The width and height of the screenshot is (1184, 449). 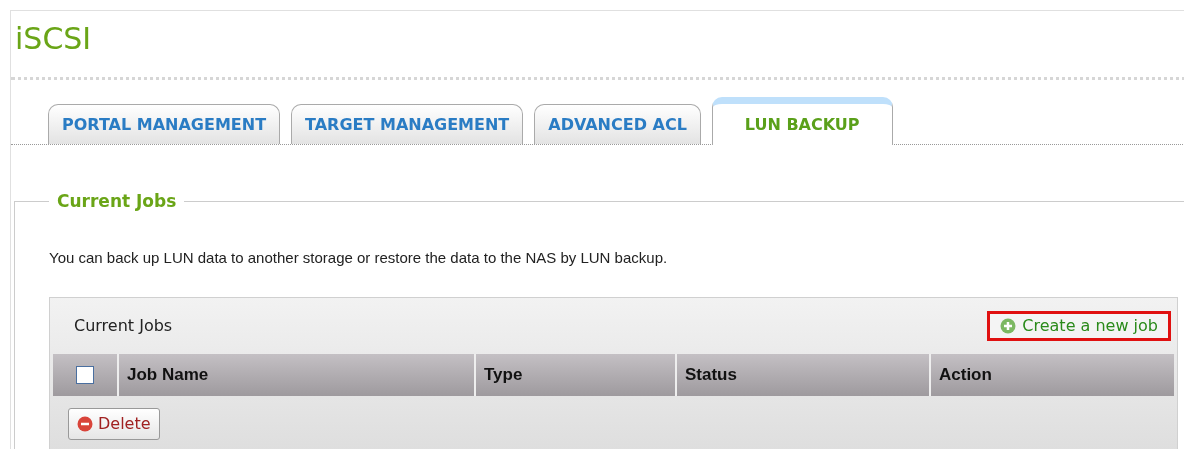 What do you see at coordinates (85, 375) in the screenshot?
I see `select-all-checkbox` at bounding box center [85, 375].